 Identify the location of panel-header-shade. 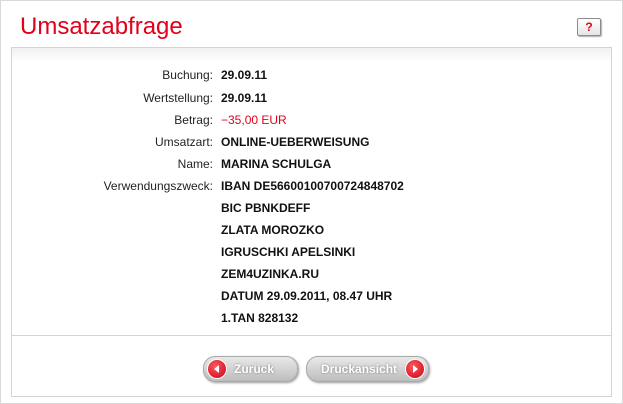
(311, 55).